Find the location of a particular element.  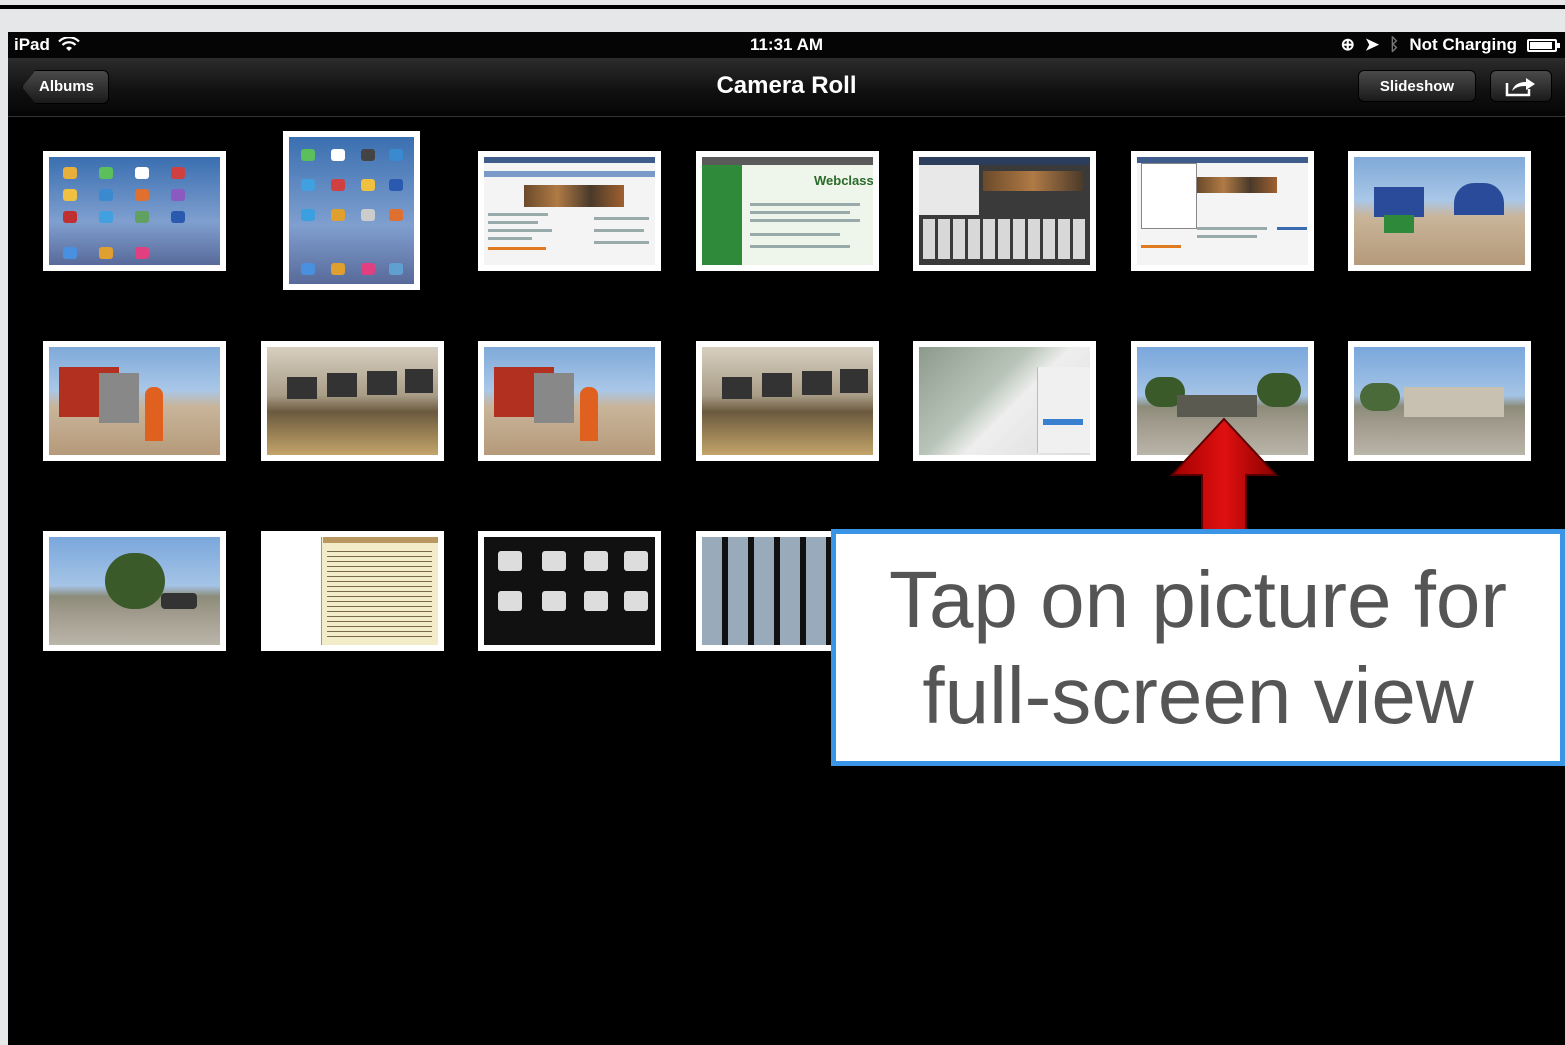

status-time: 11:31 AM is located at coordinates (786, 44).